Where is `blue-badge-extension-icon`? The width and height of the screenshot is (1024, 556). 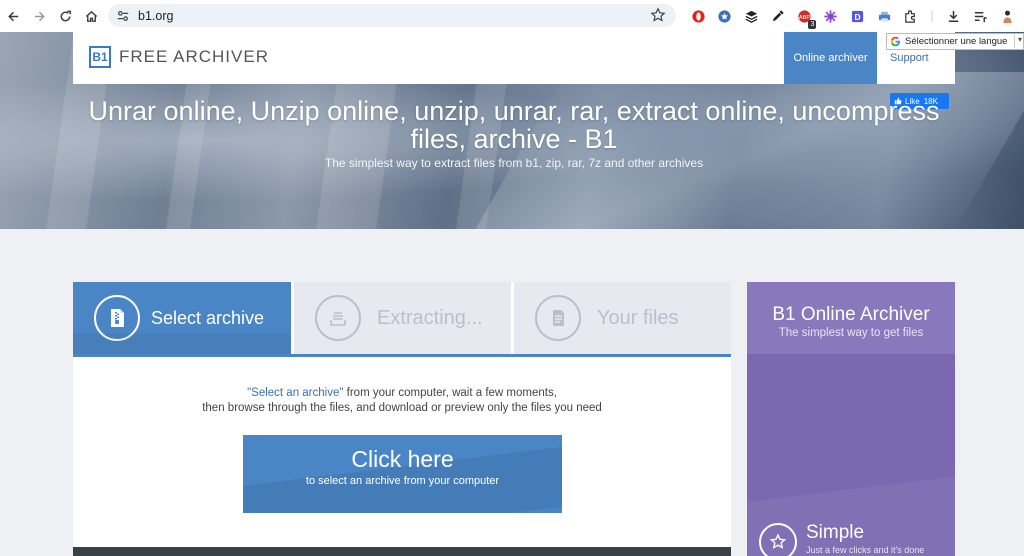 blue-badge-extension-icon is located at coordinates (725, 16).